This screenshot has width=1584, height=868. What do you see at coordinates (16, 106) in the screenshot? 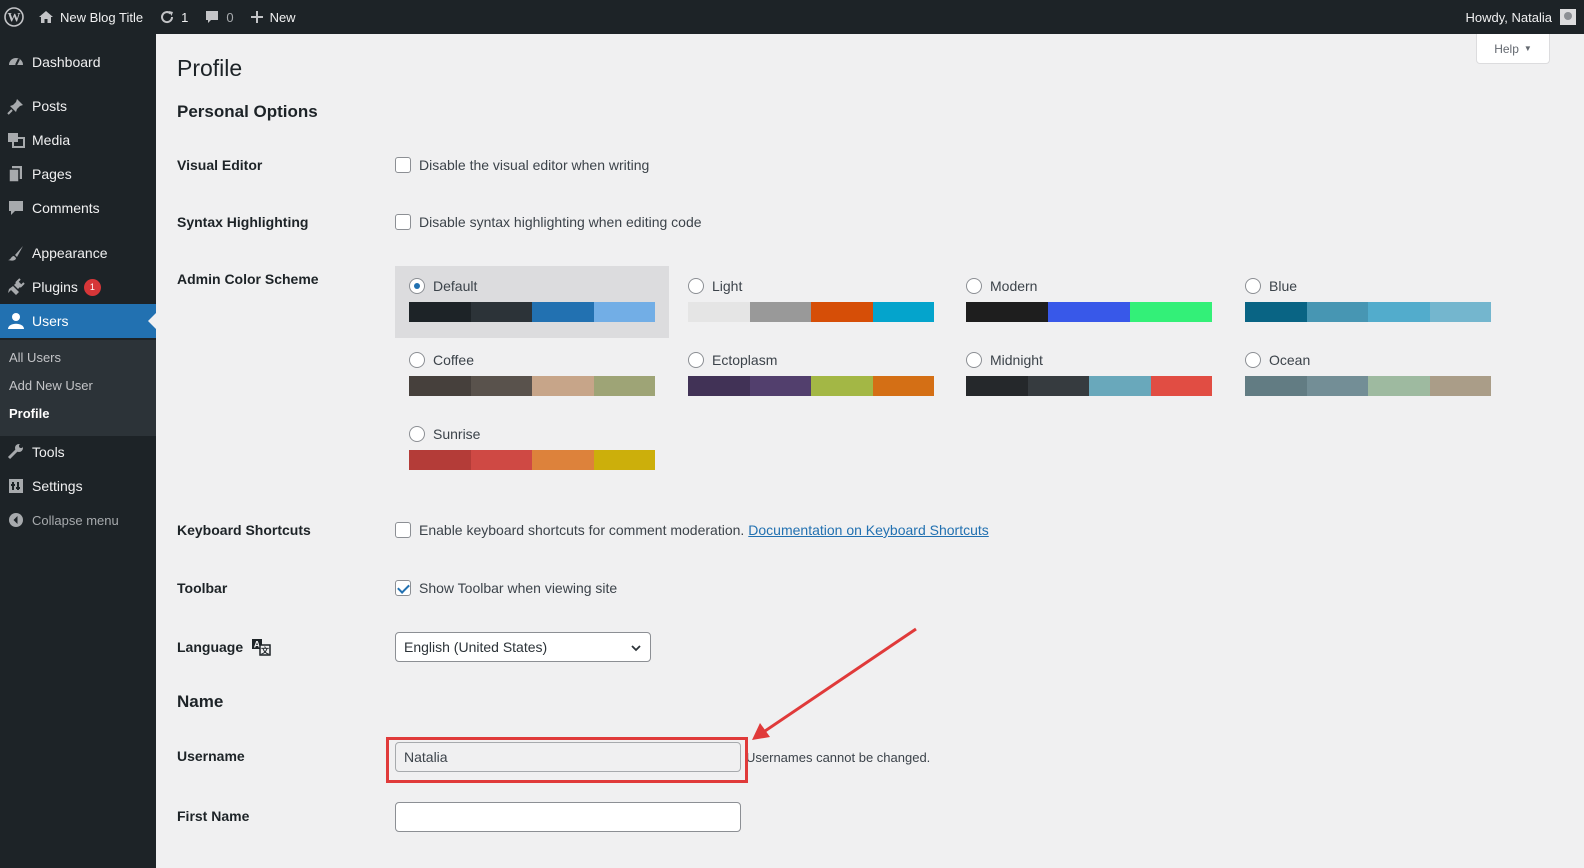
I see `pin-icon` at bounding box center [16, 106].